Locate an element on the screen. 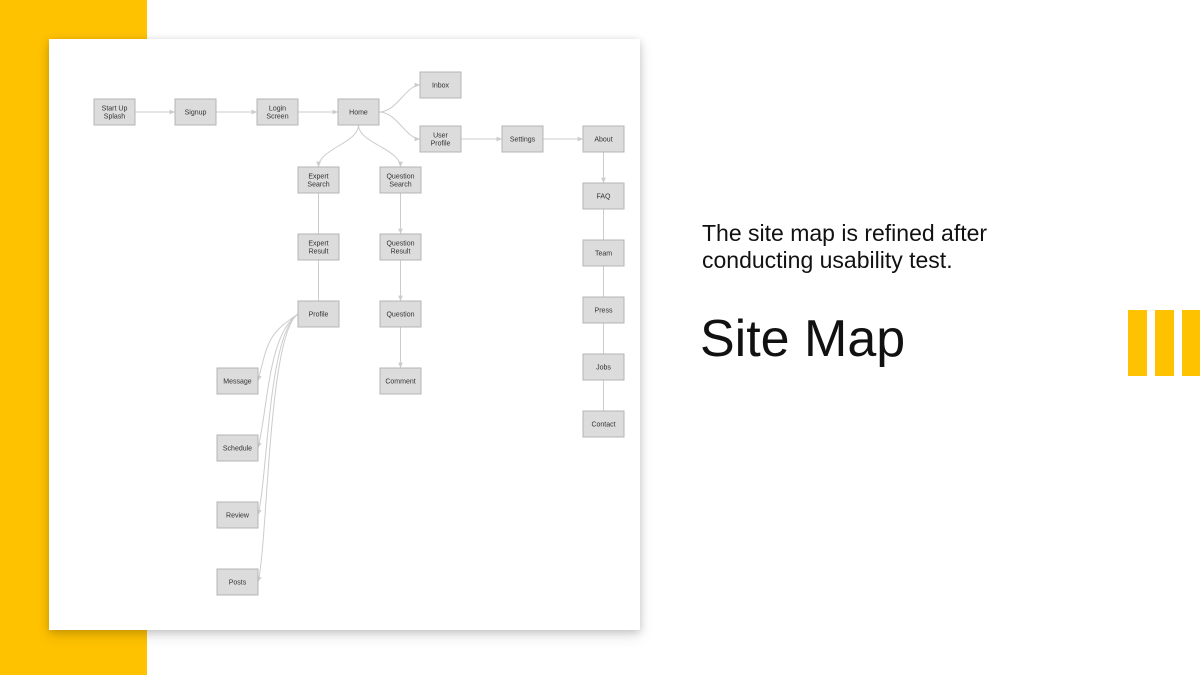  node-label: Team is located at coordinates (603, 254).